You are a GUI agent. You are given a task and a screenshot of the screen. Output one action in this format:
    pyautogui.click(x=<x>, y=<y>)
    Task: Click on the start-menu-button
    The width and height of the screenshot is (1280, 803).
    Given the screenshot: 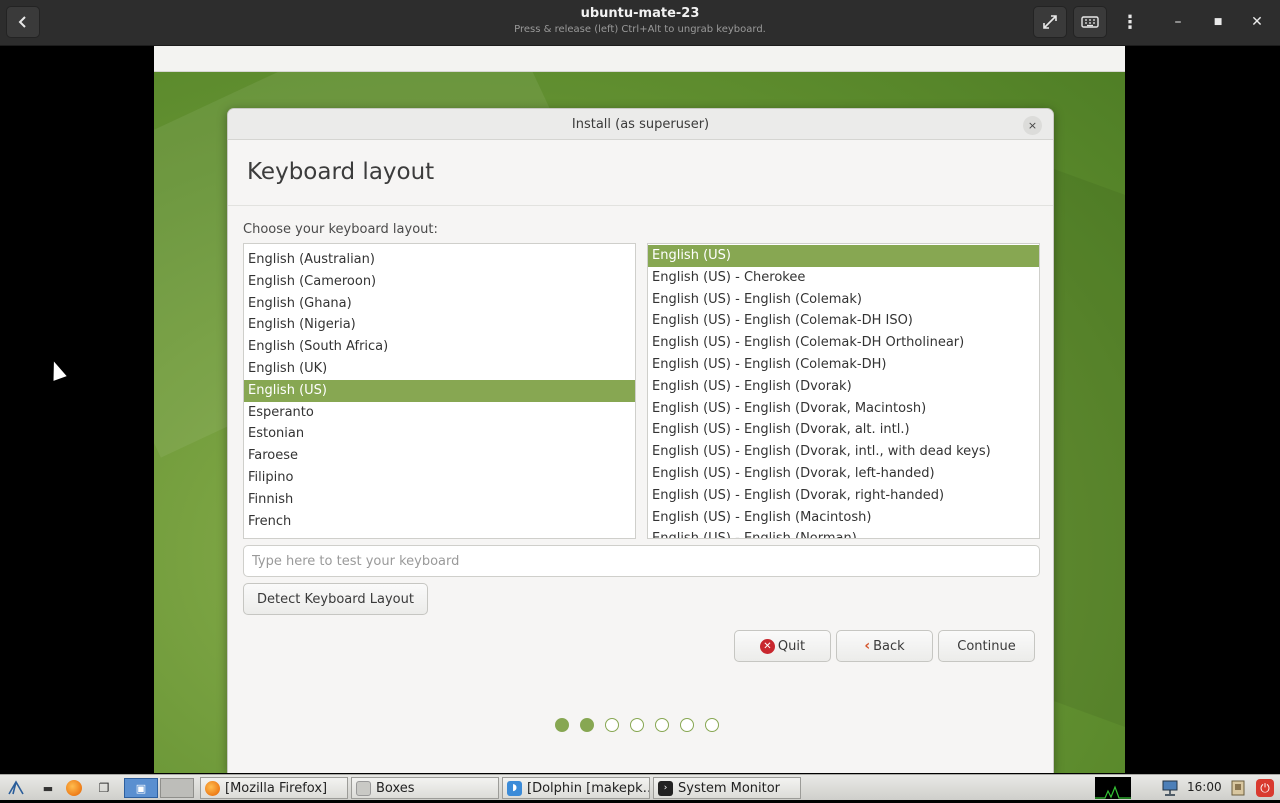 What is the action you would take?
    pyautogui.click(x=16, y=788)
    